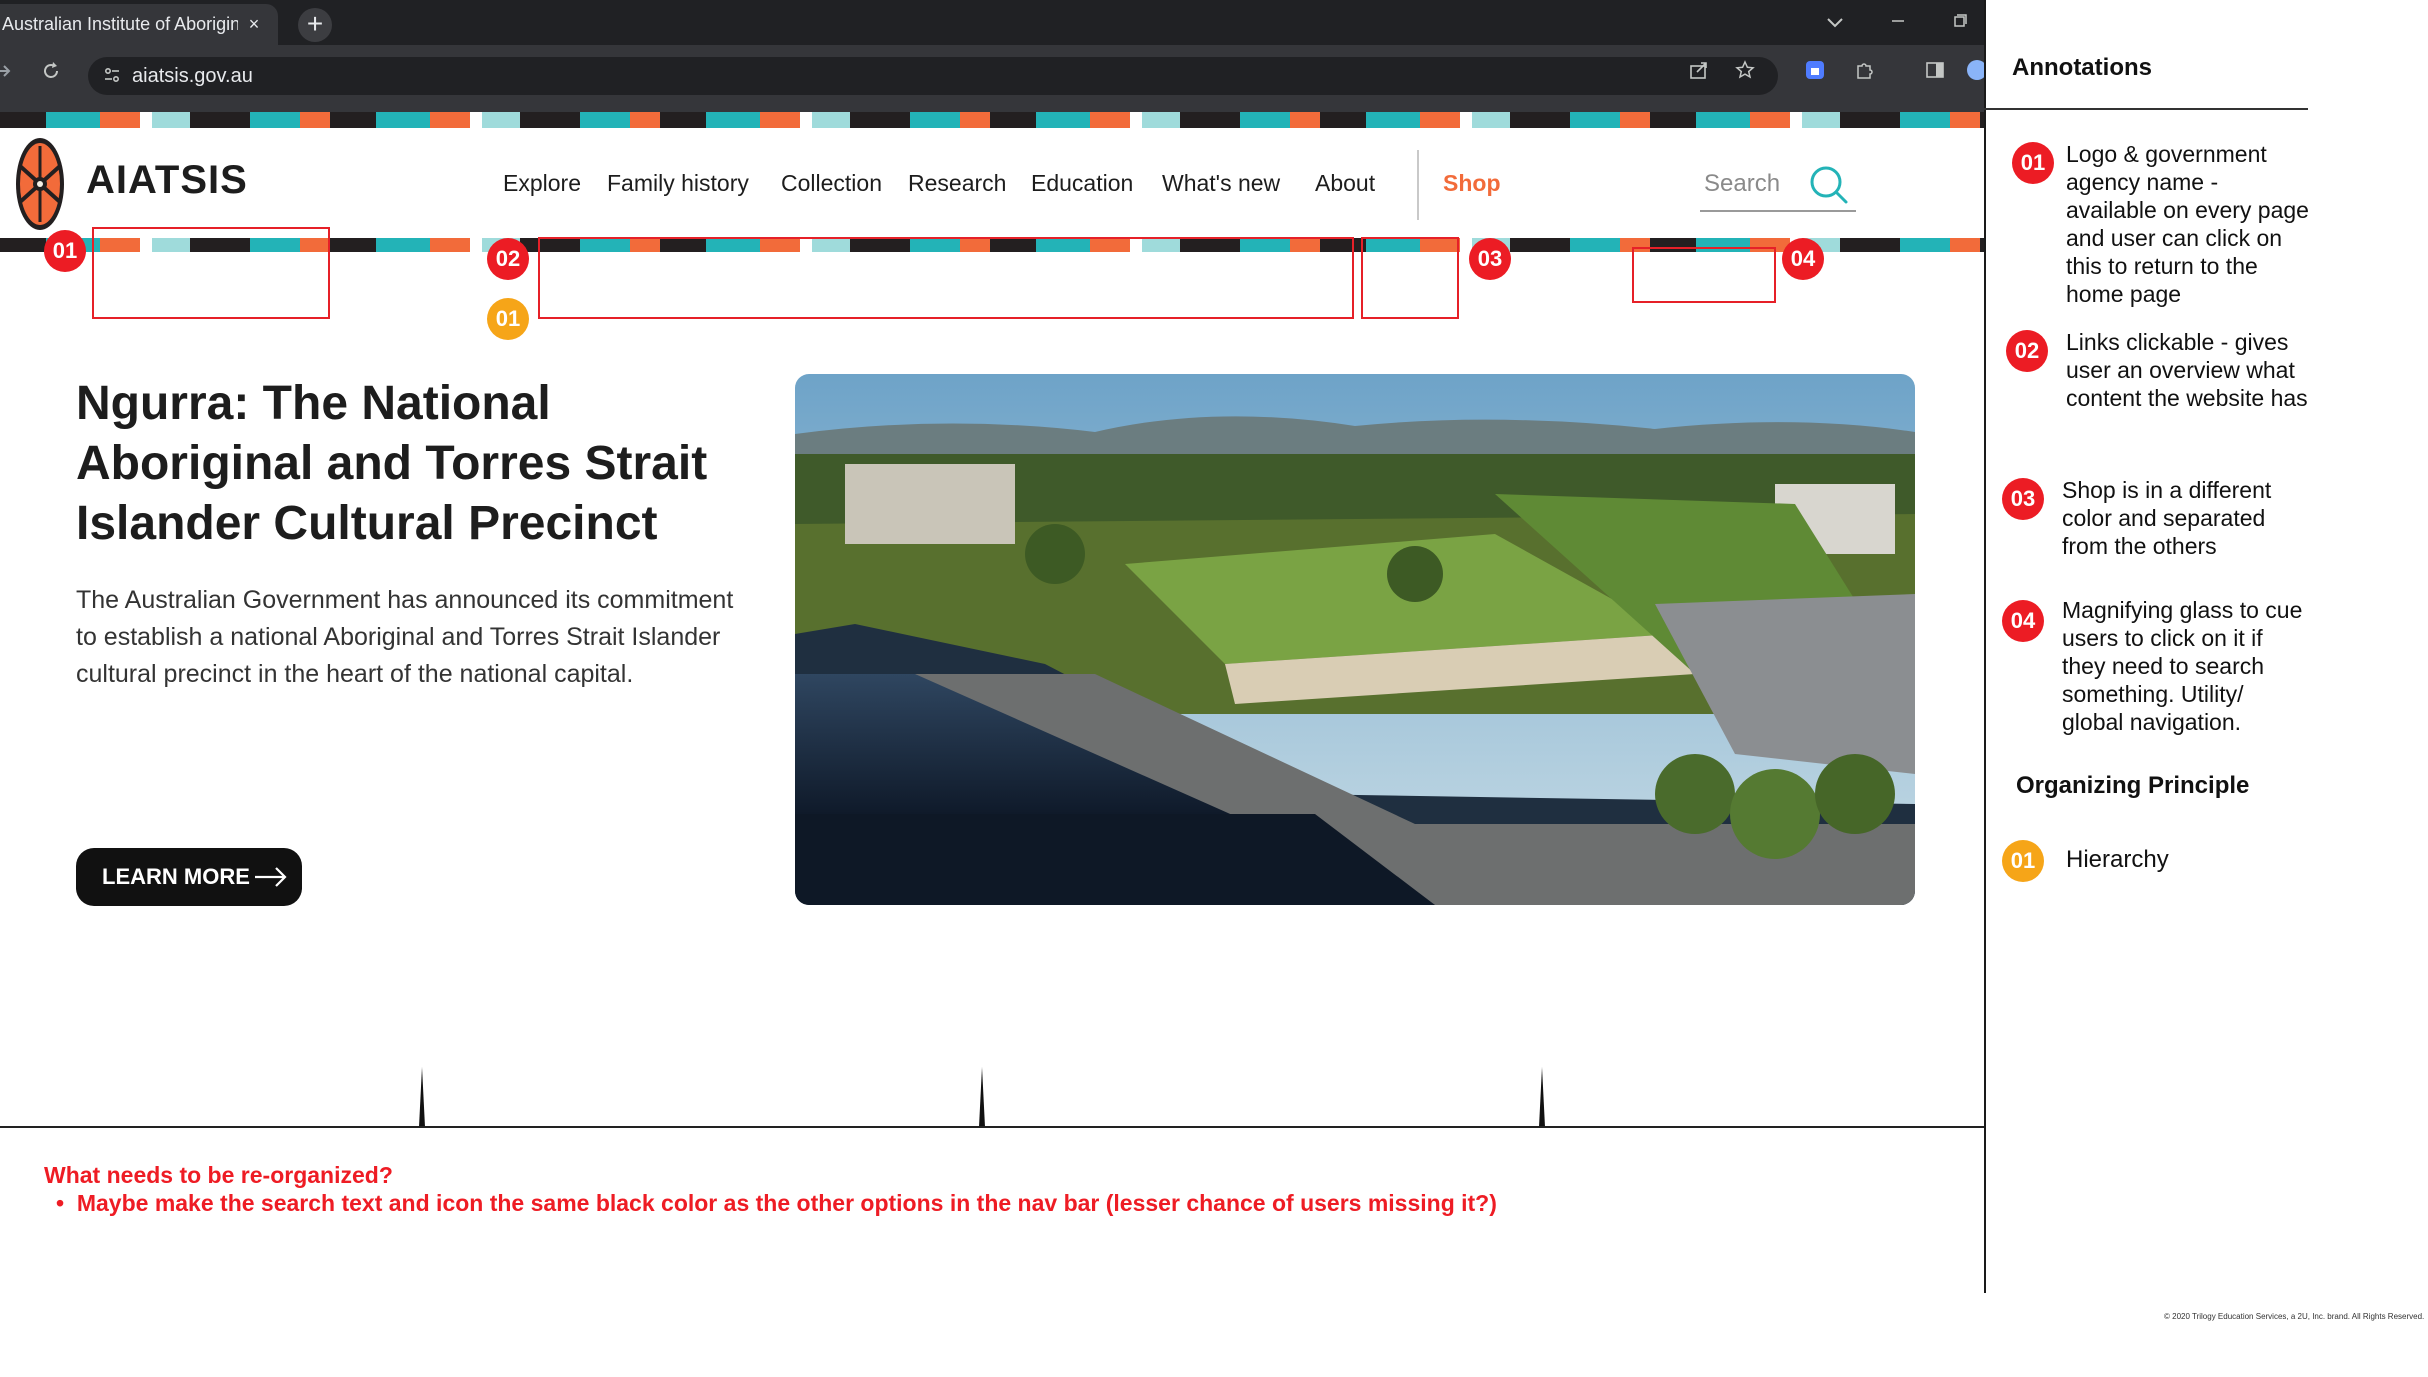 The width and height of the screenshot is (2428, 1377). Describe the element at coordinates (508, 259) in the screenshot. I see `marker-nav: 02` at that location.